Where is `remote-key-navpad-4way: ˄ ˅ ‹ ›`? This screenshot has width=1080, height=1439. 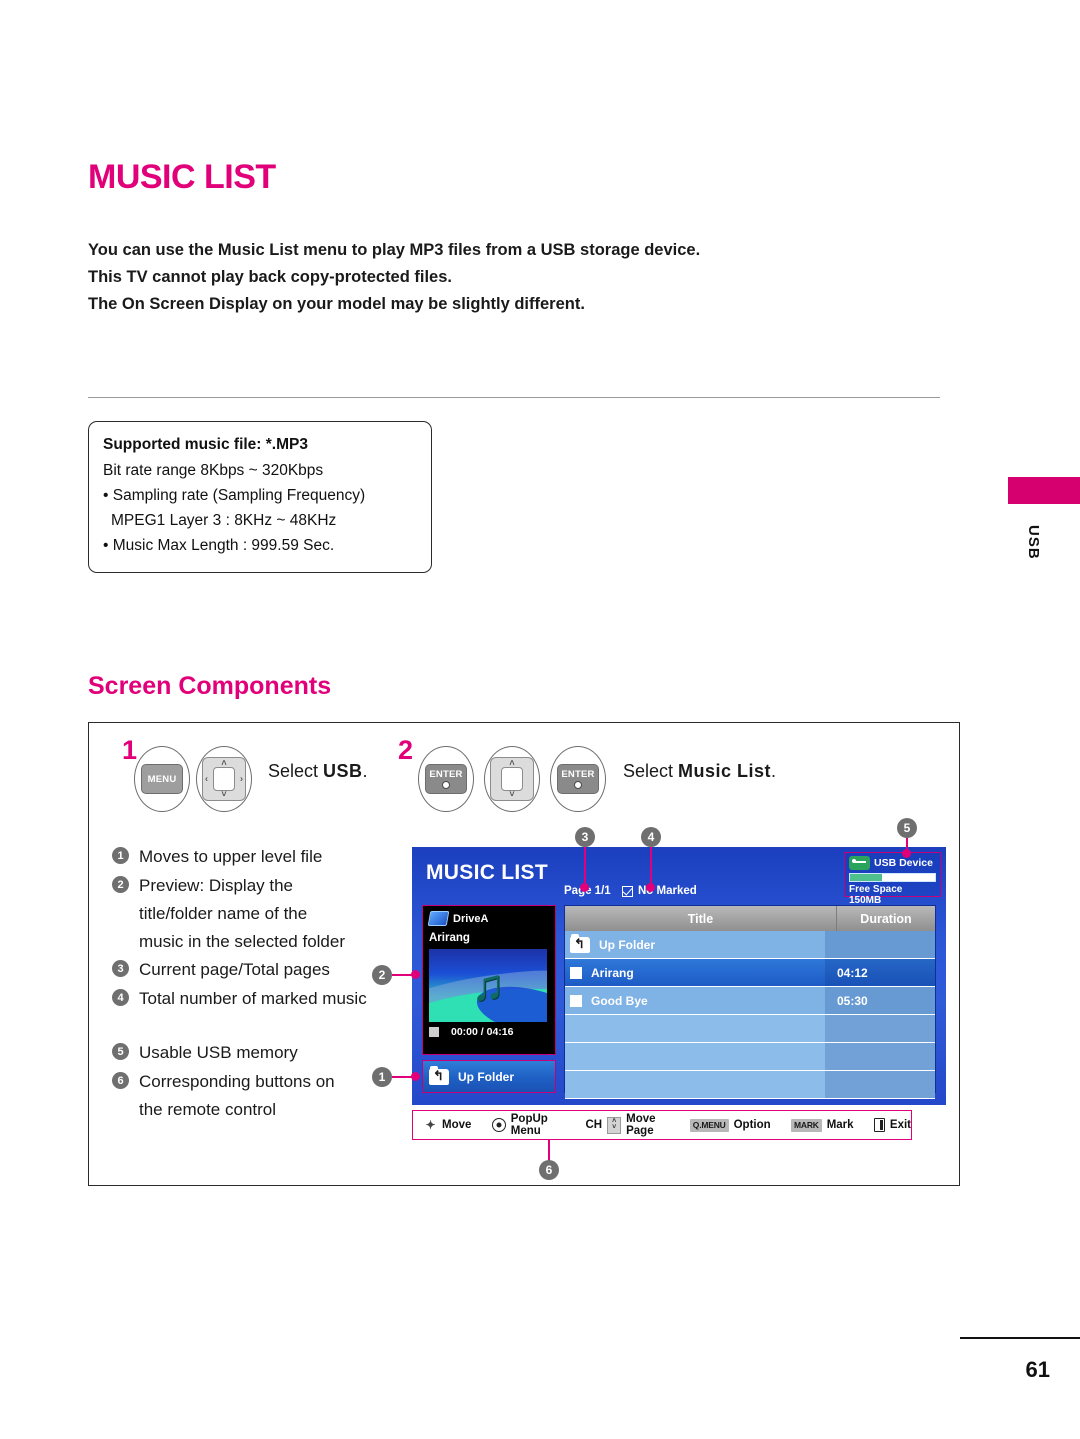
remote-key-navpad-4way: ˄ ˅ ‹ › is located at coordinates (224, 779).